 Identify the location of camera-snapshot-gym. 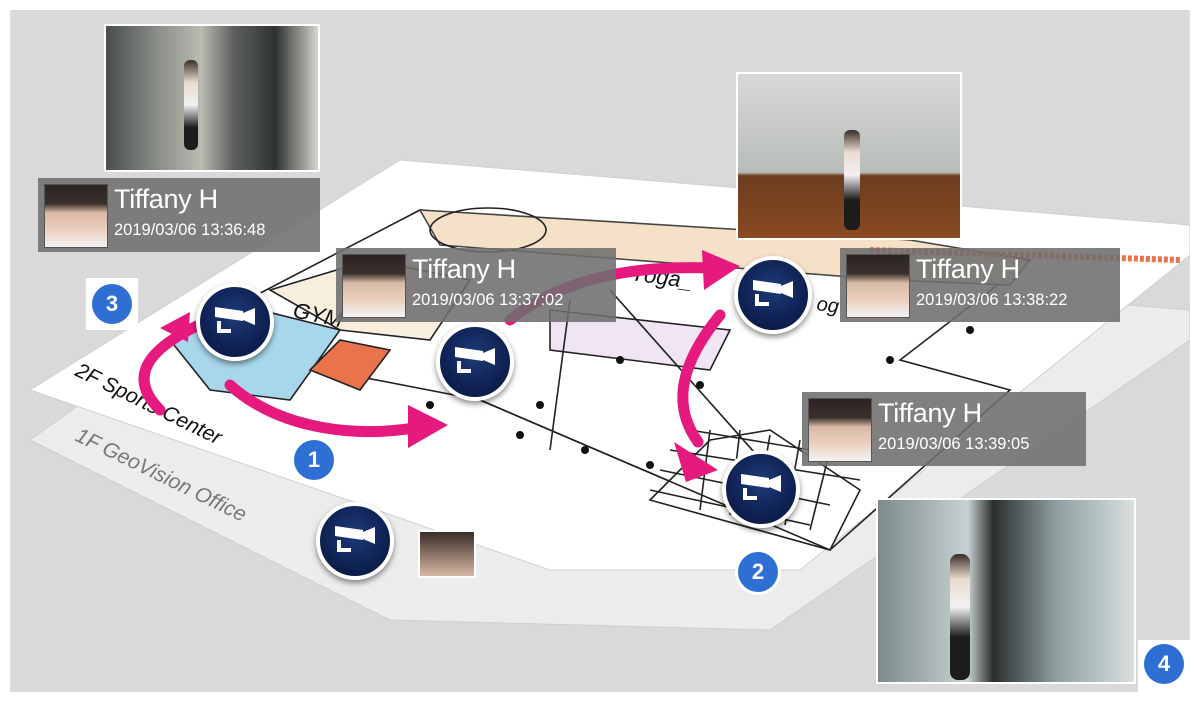
(849, 156).